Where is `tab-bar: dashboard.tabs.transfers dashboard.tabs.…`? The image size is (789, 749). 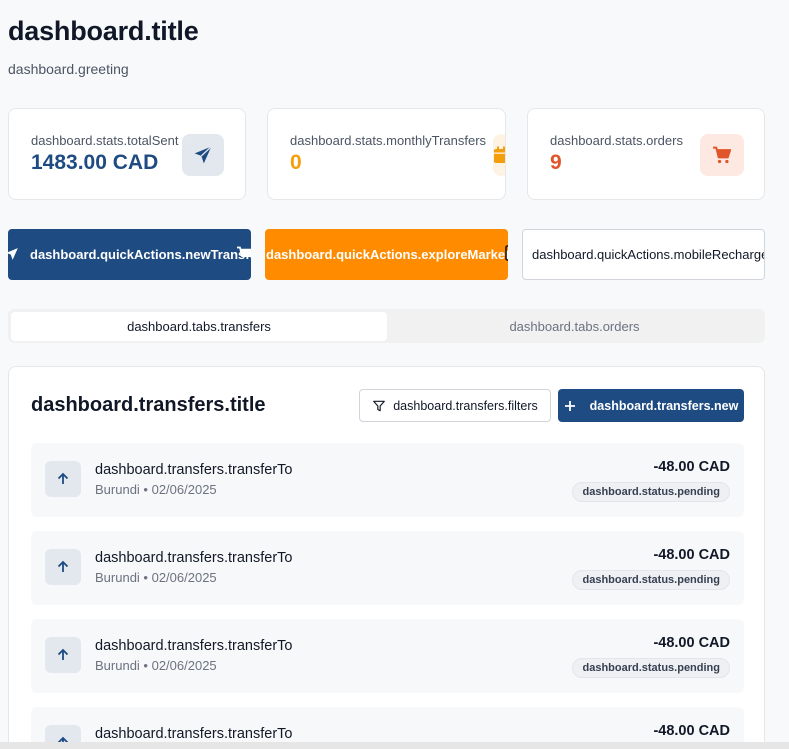
tab-bar: dashboard.tabs.transfers dashboard.tabs.… is located at coordinates (386, 326).